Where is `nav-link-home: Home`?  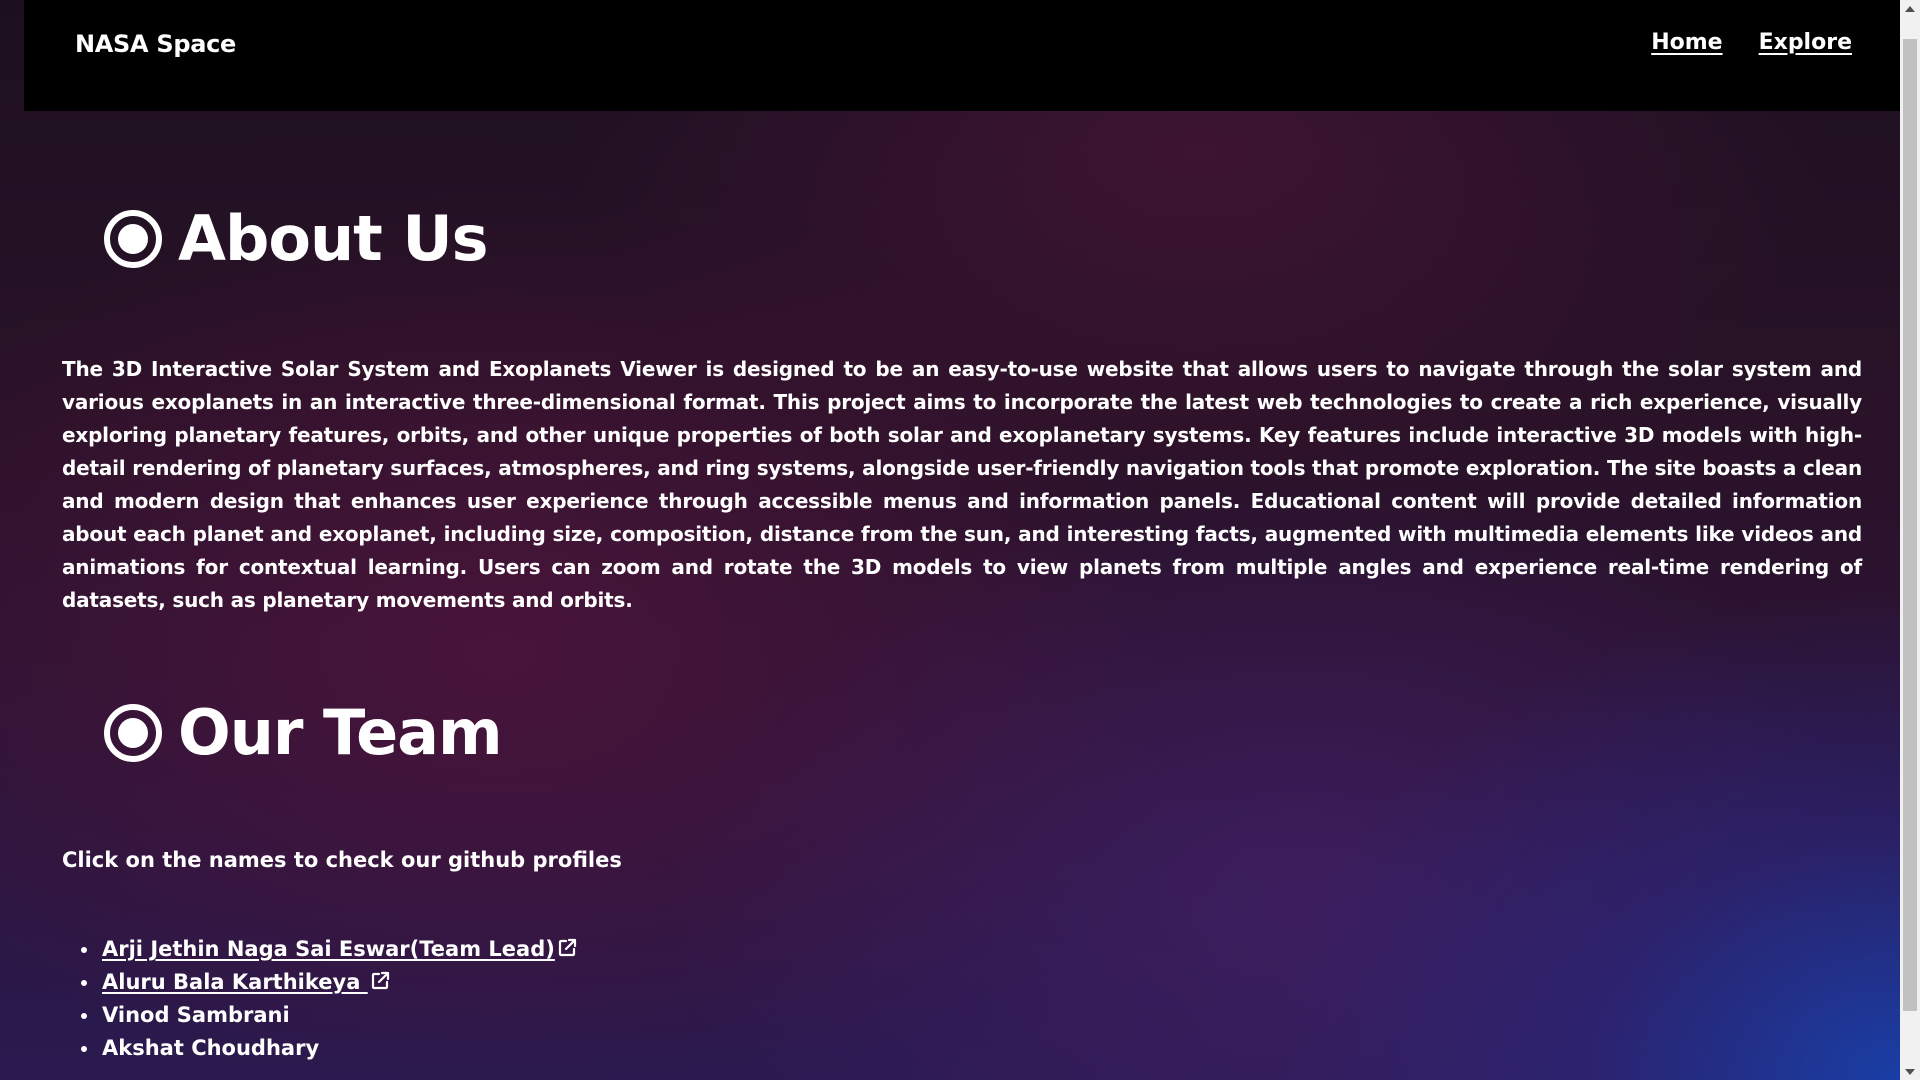
nav-link-home: Home is located at coordinates (1686, 42).